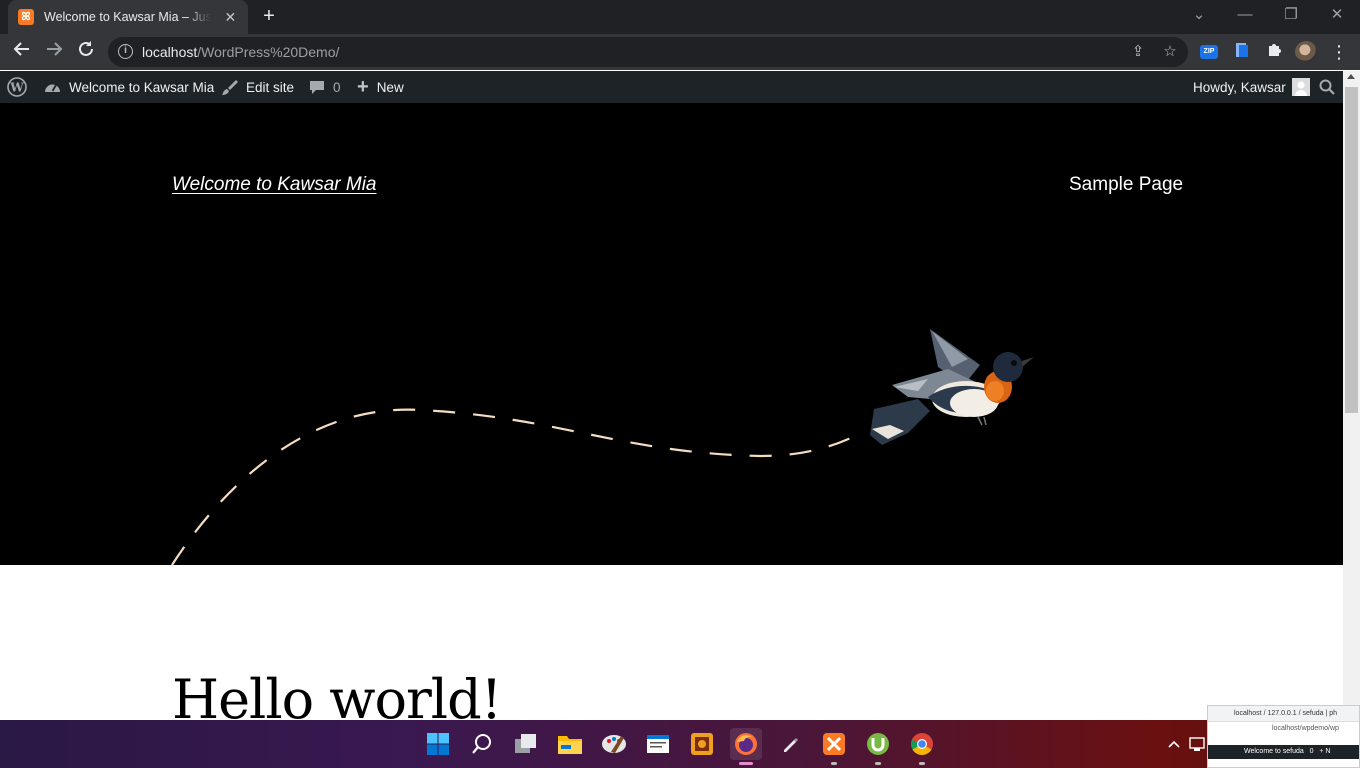 Image resolution: width=1360 pixels, height=768 pixels. I want to click on tab-search-icon: ⌄, so click(1199, 15).